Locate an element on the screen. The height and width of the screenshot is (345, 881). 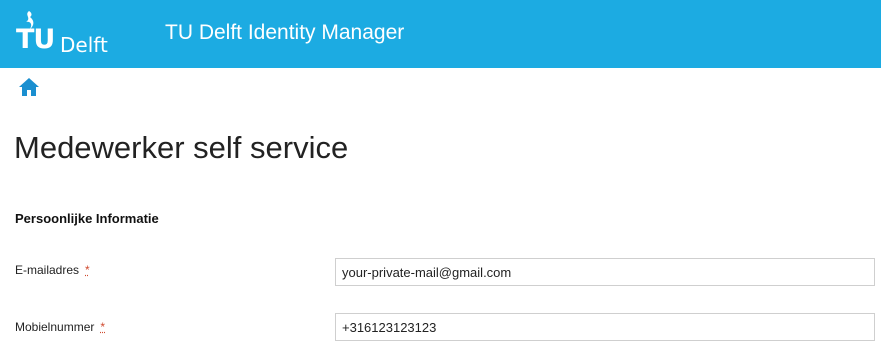
home-link is located at coordinates (29, 87).